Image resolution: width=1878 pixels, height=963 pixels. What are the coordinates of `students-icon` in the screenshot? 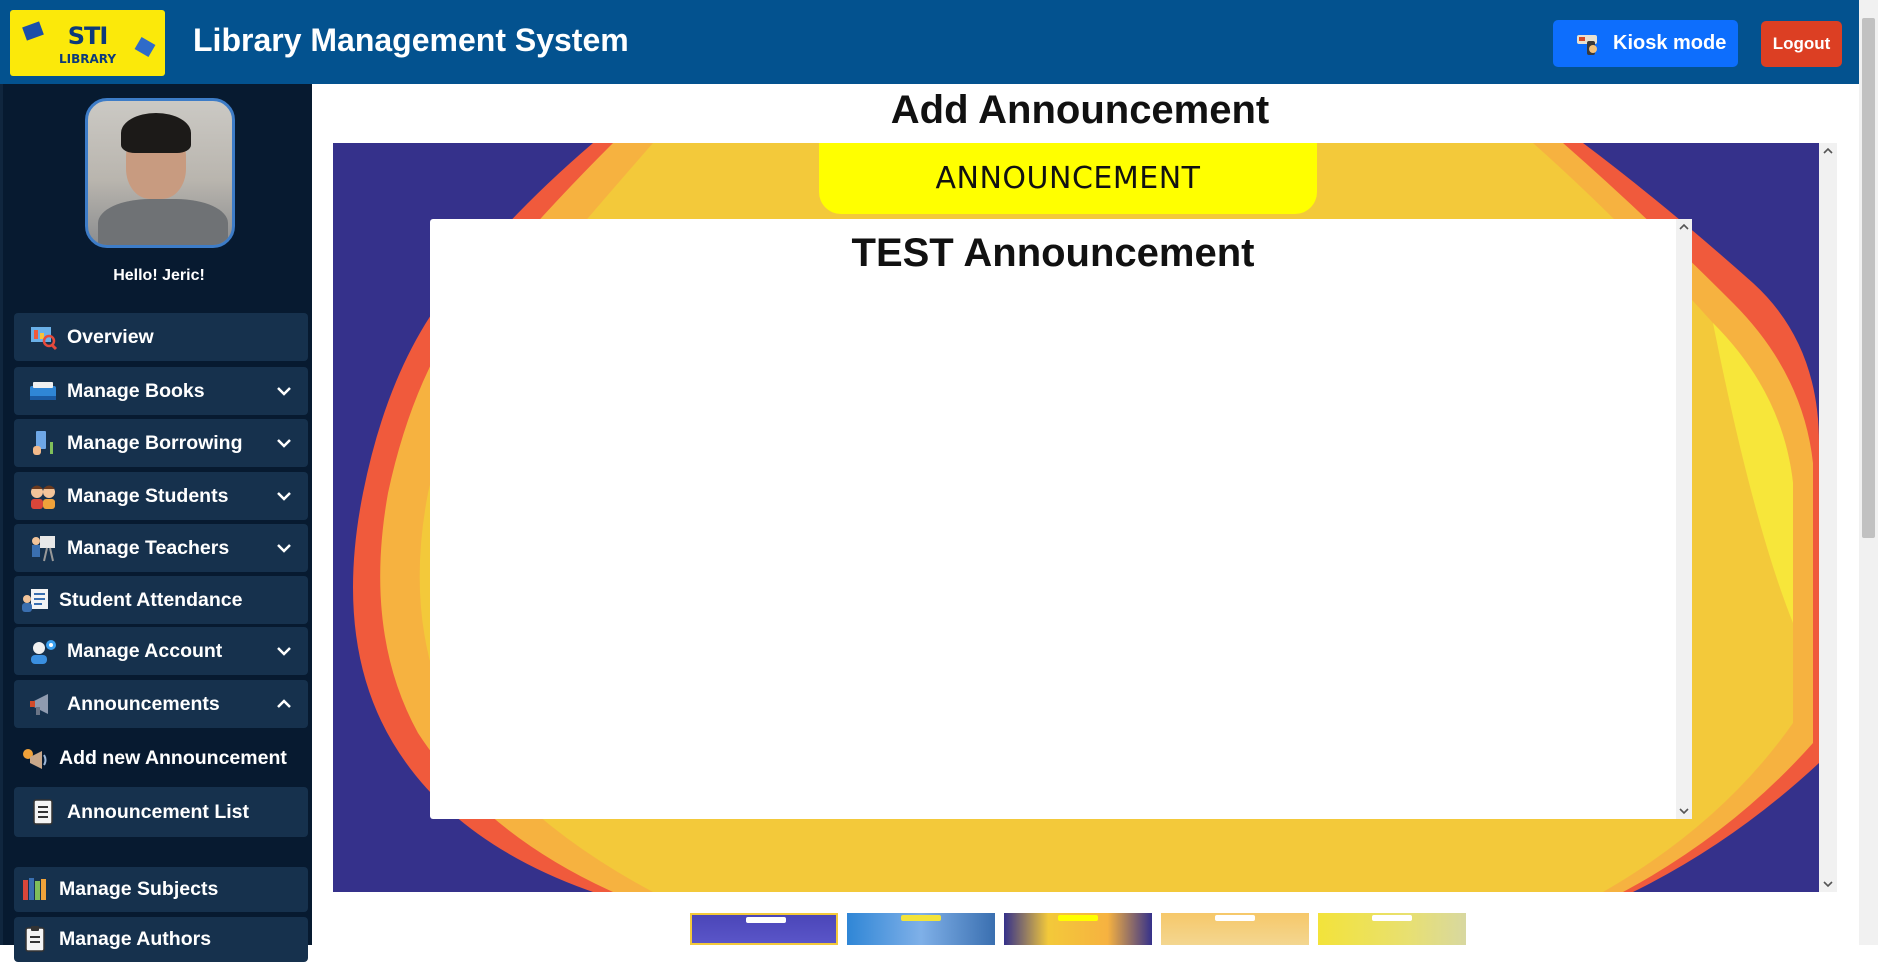 It's located at (43, 496).